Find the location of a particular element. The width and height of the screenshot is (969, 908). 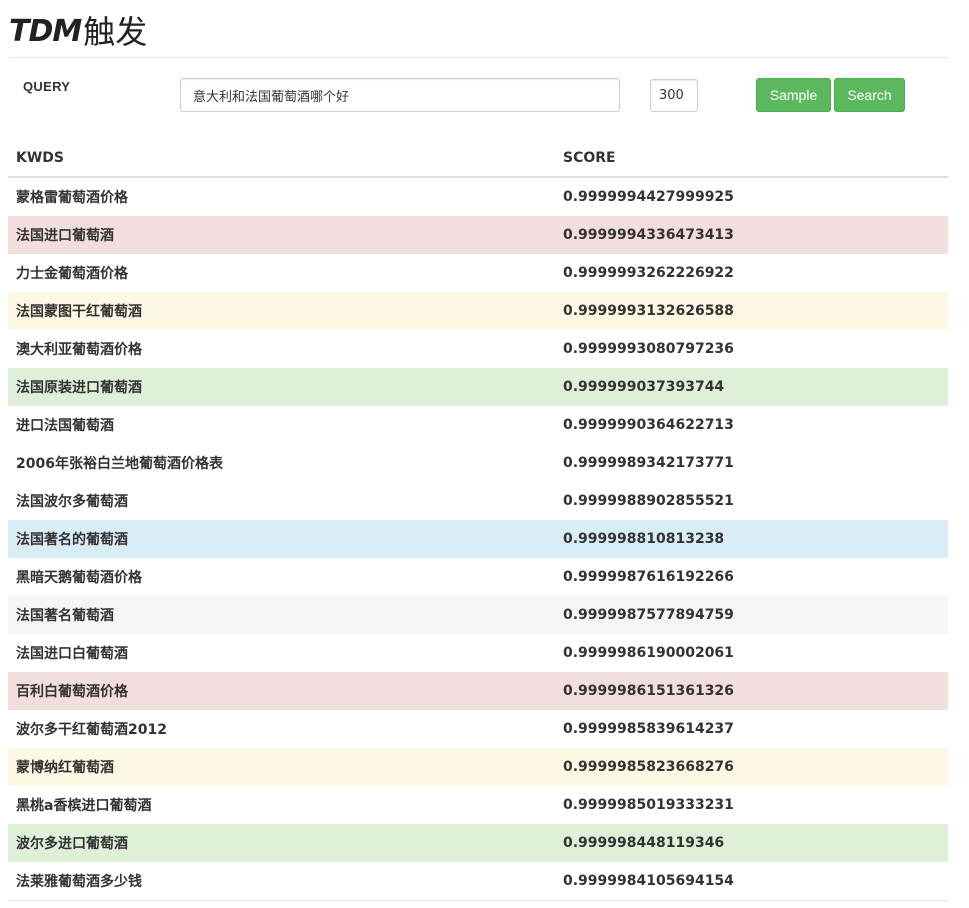

table-row: 蒙博纳红葡萄酒 0.9999985823668276 is located at coordinates (478, 767).